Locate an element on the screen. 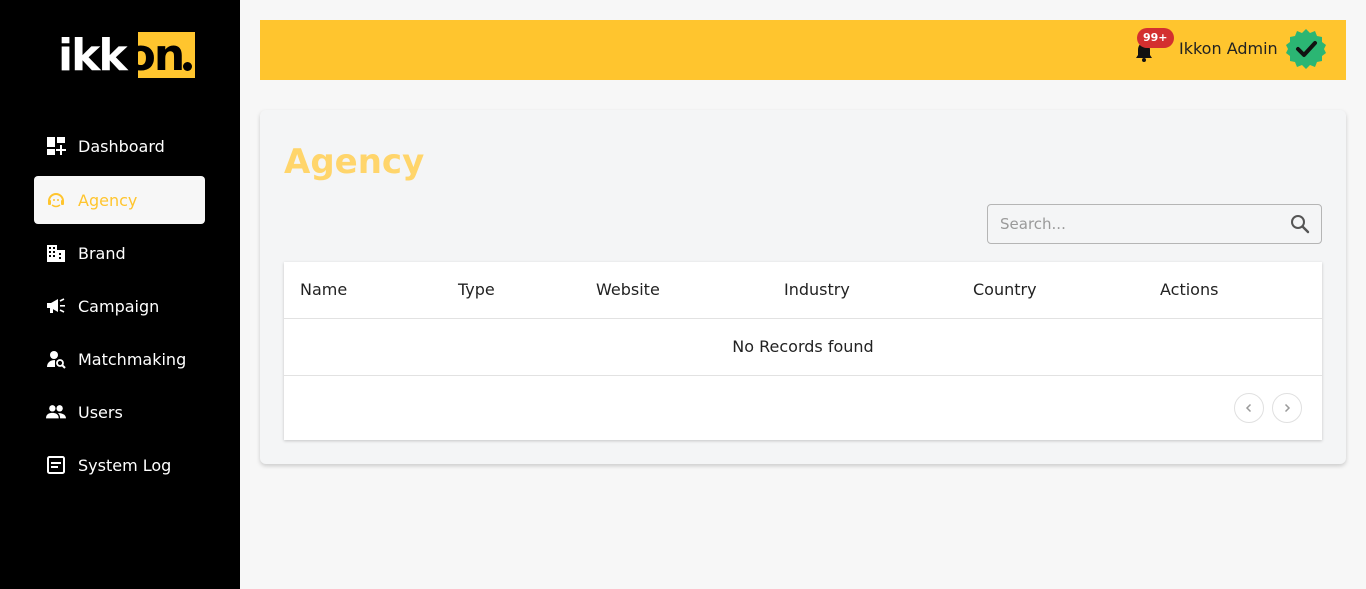 The height and width of the screenshot is (589, 1366). sidebar-item-users: Users is located at coordinates (119, 412).